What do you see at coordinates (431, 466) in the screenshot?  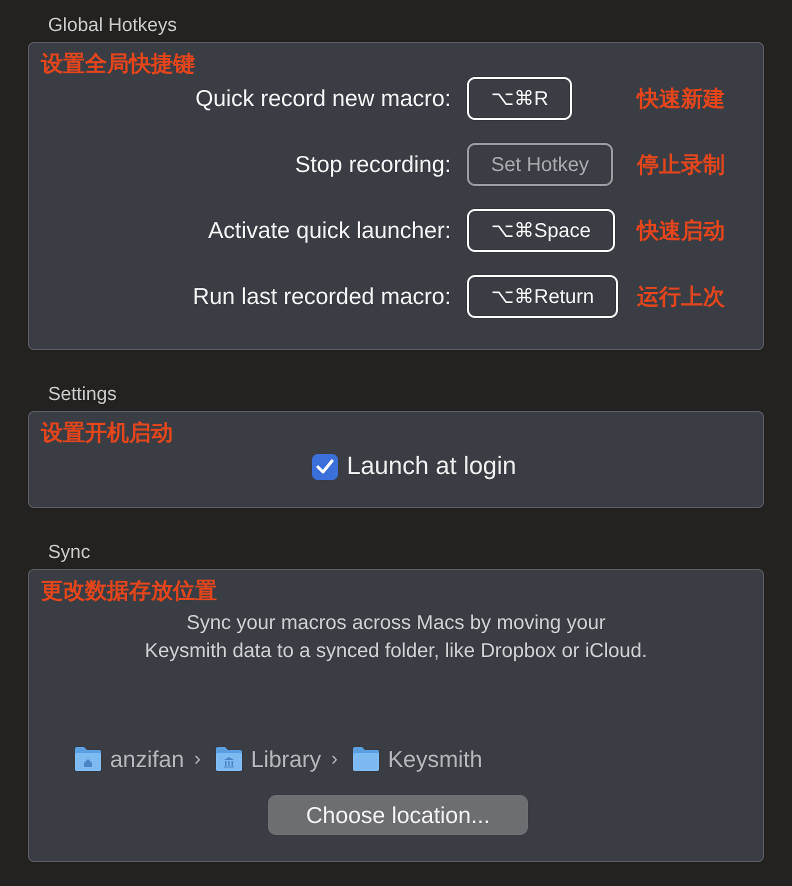 I see `checkbox-label: Launch at login` at bounding box center [431, 466].